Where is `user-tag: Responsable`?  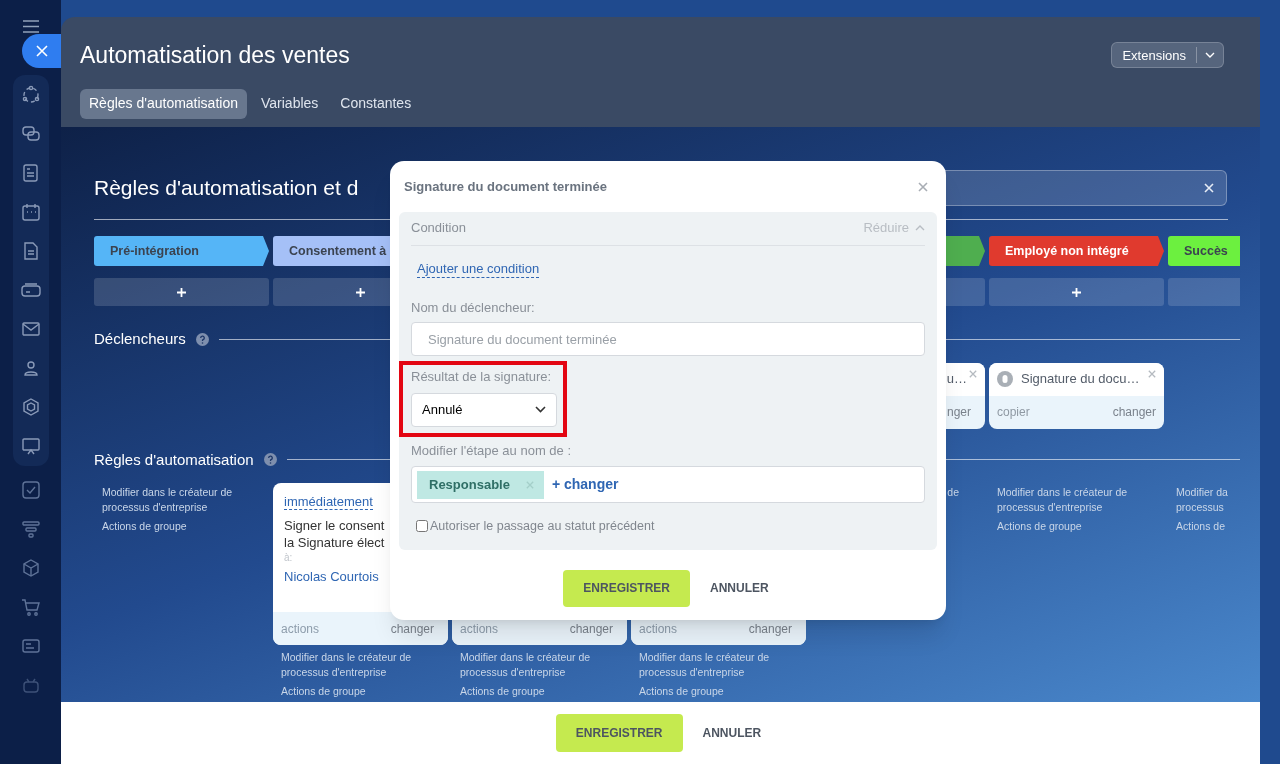 user-tag: Responsable is located at coordinates (480, 484).